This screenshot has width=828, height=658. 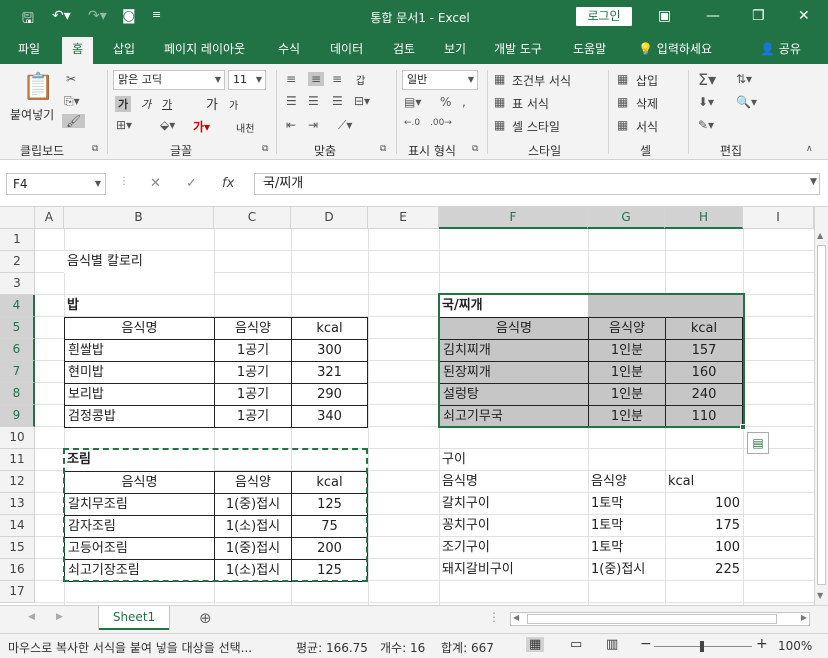 What do you see at coordinates (704, 218) in the screenshot?
I see `column-header-h: H` at bounding box center [704, 218].